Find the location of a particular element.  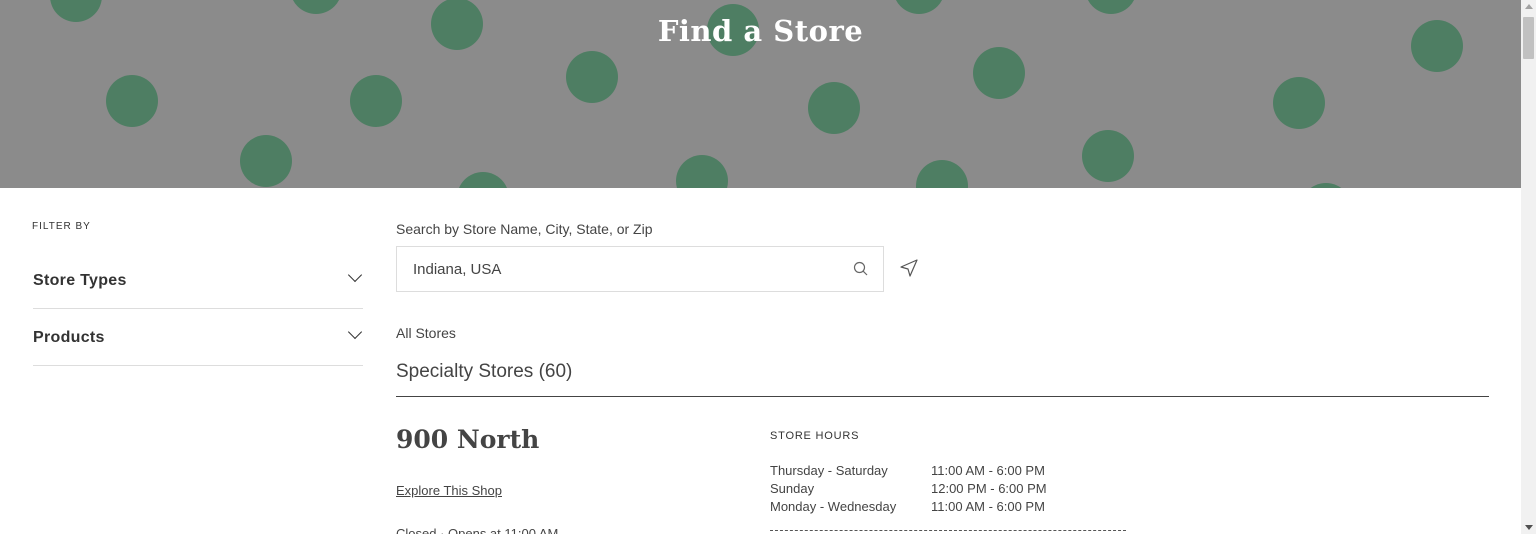

scrollbar-thumb is located at coordinates (1528, 38).